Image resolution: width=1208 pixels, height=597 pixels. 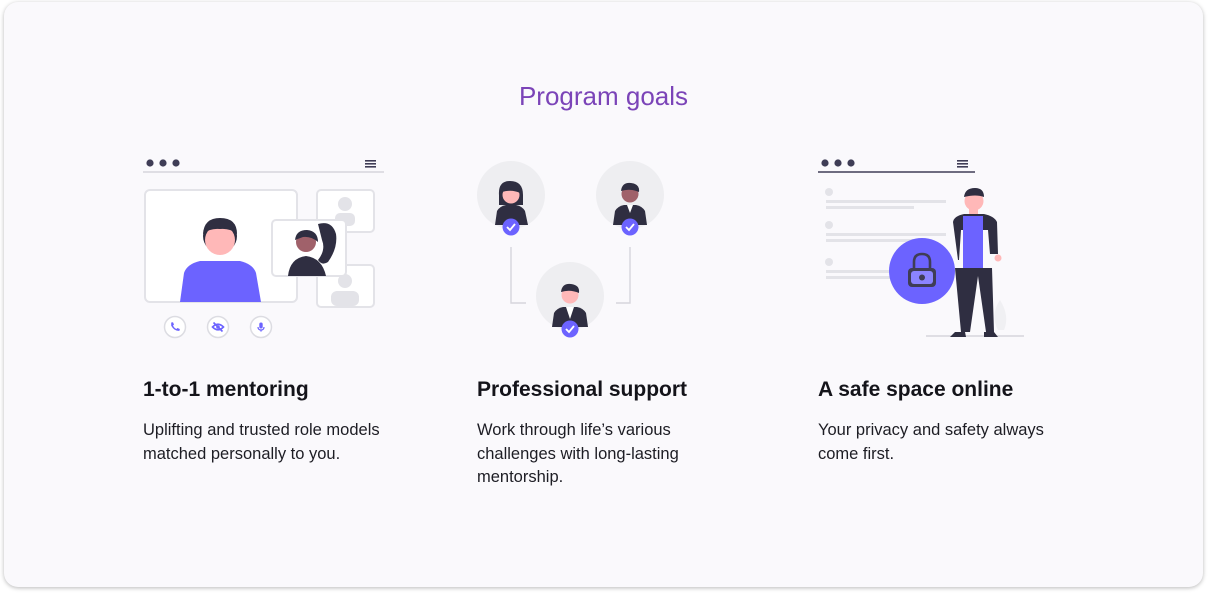 I want to click on secure-browser-illustration, so click(x=921, y=248).